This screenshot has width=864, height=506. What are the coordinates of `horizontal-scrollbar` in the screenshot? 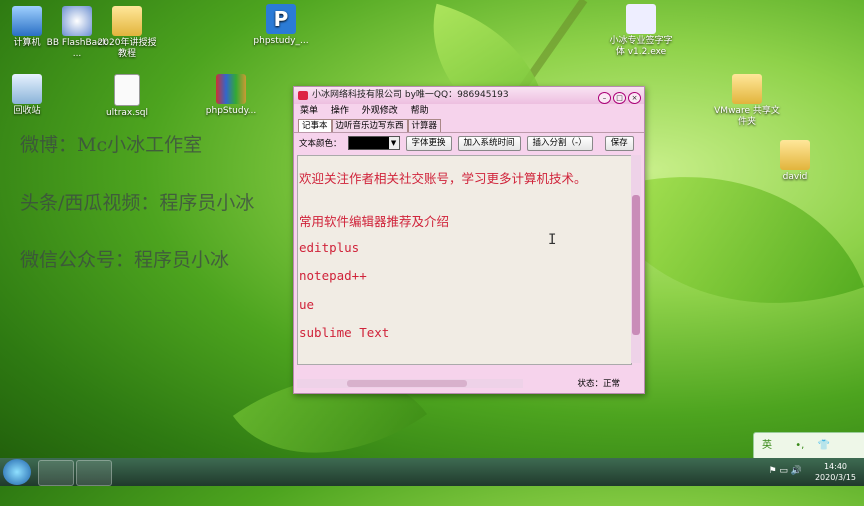 It's located at (410, 383).